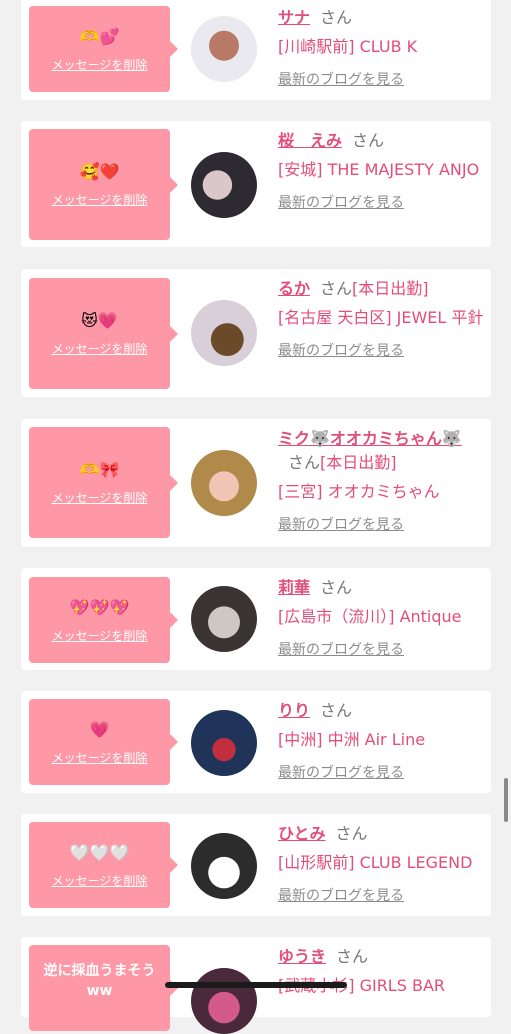  I want to click on home-indicator, so click(256, 985).